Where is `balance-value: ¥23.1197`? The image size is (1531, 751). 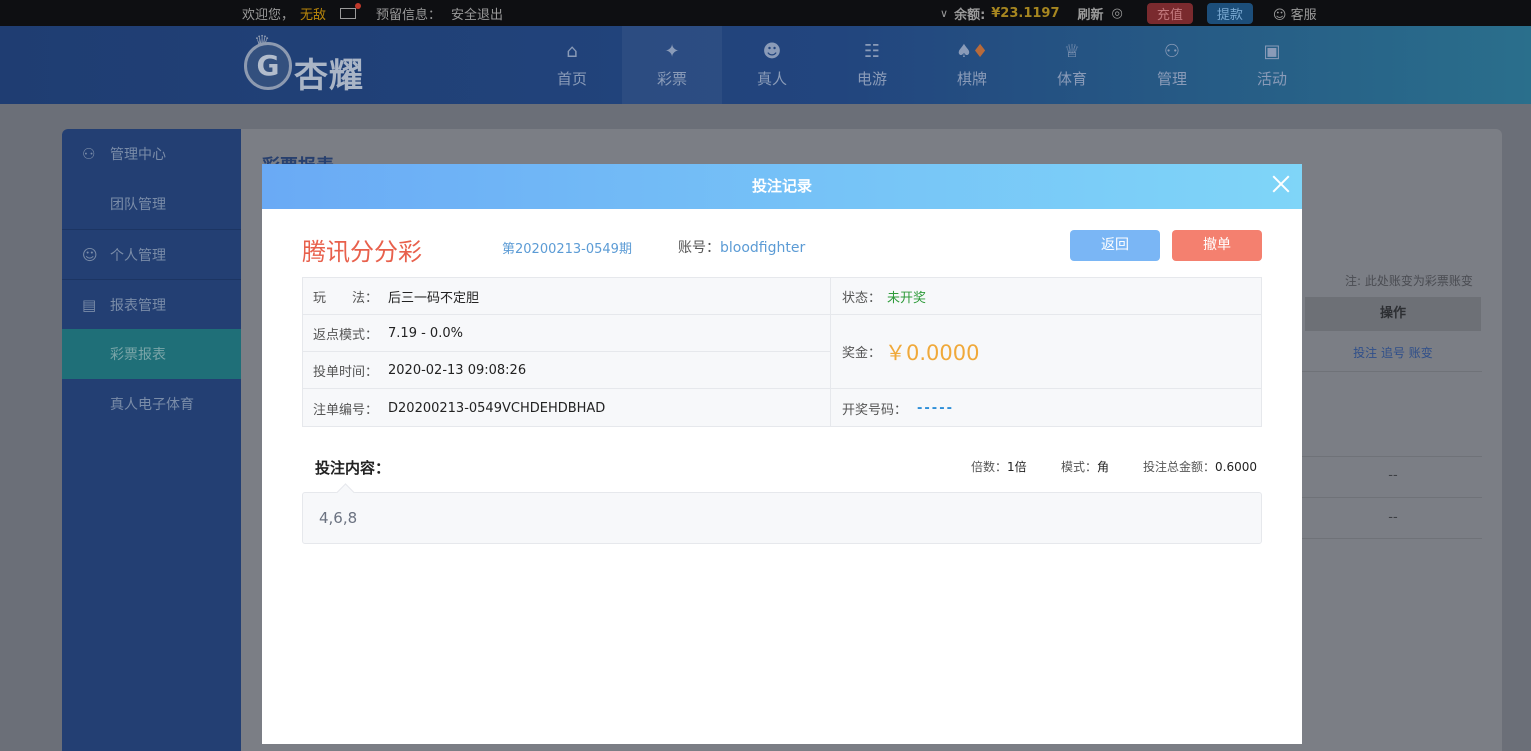 balance-value: ¥23.1197 is located at coordinates (1025, 13).